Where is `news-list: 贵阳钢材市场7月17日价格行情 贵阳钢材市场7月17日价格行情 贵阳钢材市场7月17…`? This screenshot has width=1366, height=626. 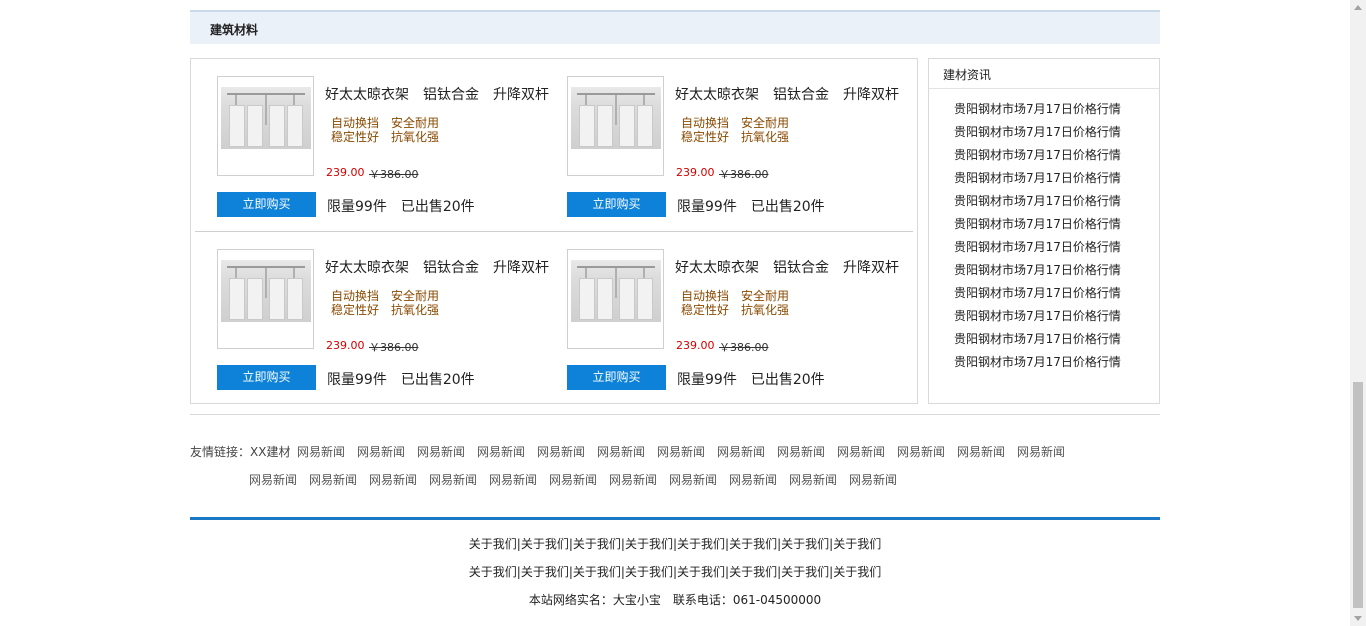 news-list: 贵阳钢材市场7月17日价格行情 贵阳钢材市场7月17日价格行情 贵阳钢材市场7月17… is located at coordinates (1037, 239).